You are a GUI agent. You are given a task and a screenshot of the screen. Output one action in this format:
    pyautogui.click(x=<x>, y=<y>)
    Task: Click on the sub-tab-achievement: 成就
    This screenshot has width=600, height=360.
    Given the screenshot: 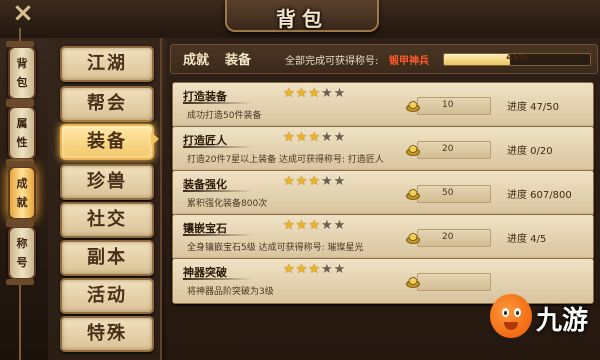 What is the action you would take?
    pyautogui.click(x=196, y=58)
    